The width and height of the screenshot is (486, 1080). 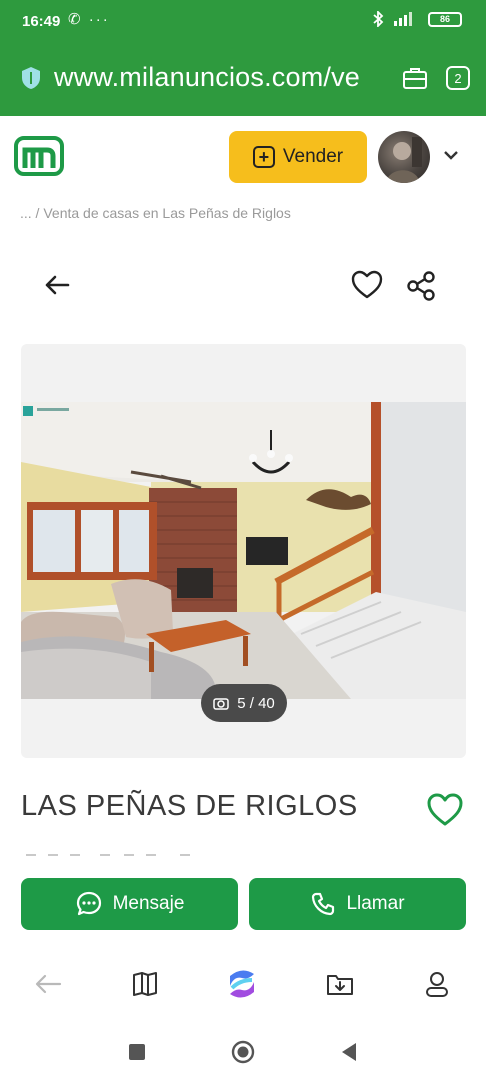 What do you see at coordinates (108, 855) in the screenshot?
I see `faded-subtitle-placeholder` at bounding box center [108, 855].